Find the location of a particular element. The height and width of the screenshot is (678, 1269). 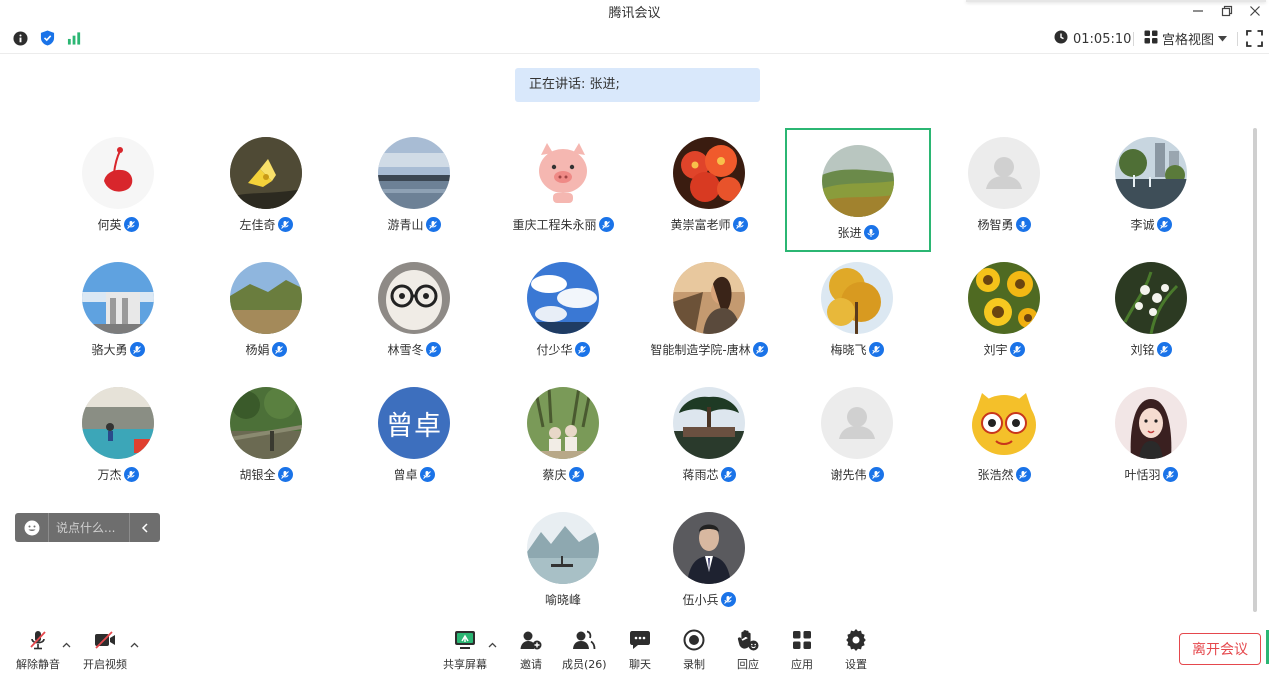

participant-tile: 蒋雨芯 is located at coordinates (709, 432).